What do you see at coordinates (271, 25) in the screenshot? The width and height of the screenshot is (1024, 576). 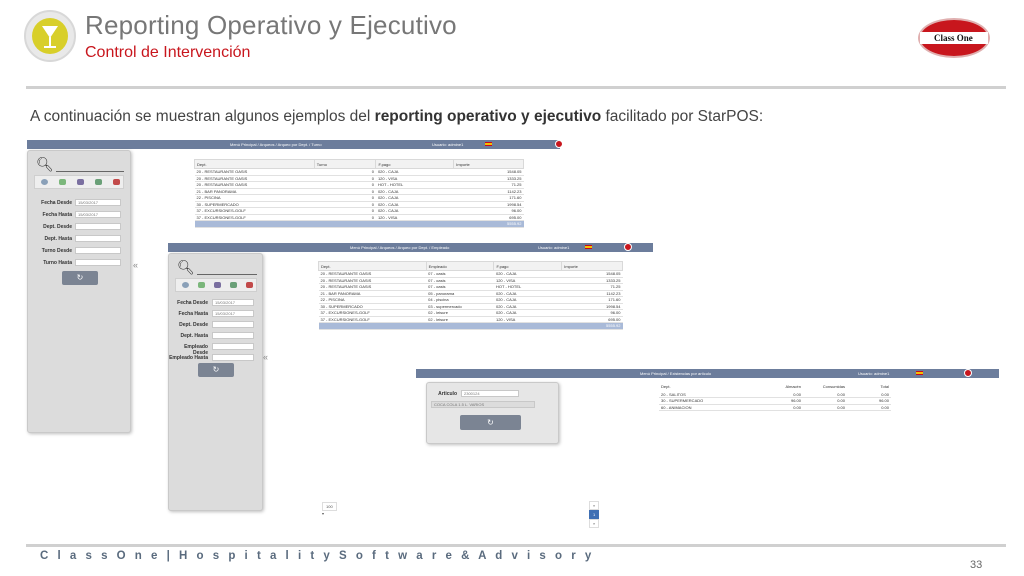 I see `page-title: Reporting Operativo y Ejecutivo` at bounding box center [271, 25].